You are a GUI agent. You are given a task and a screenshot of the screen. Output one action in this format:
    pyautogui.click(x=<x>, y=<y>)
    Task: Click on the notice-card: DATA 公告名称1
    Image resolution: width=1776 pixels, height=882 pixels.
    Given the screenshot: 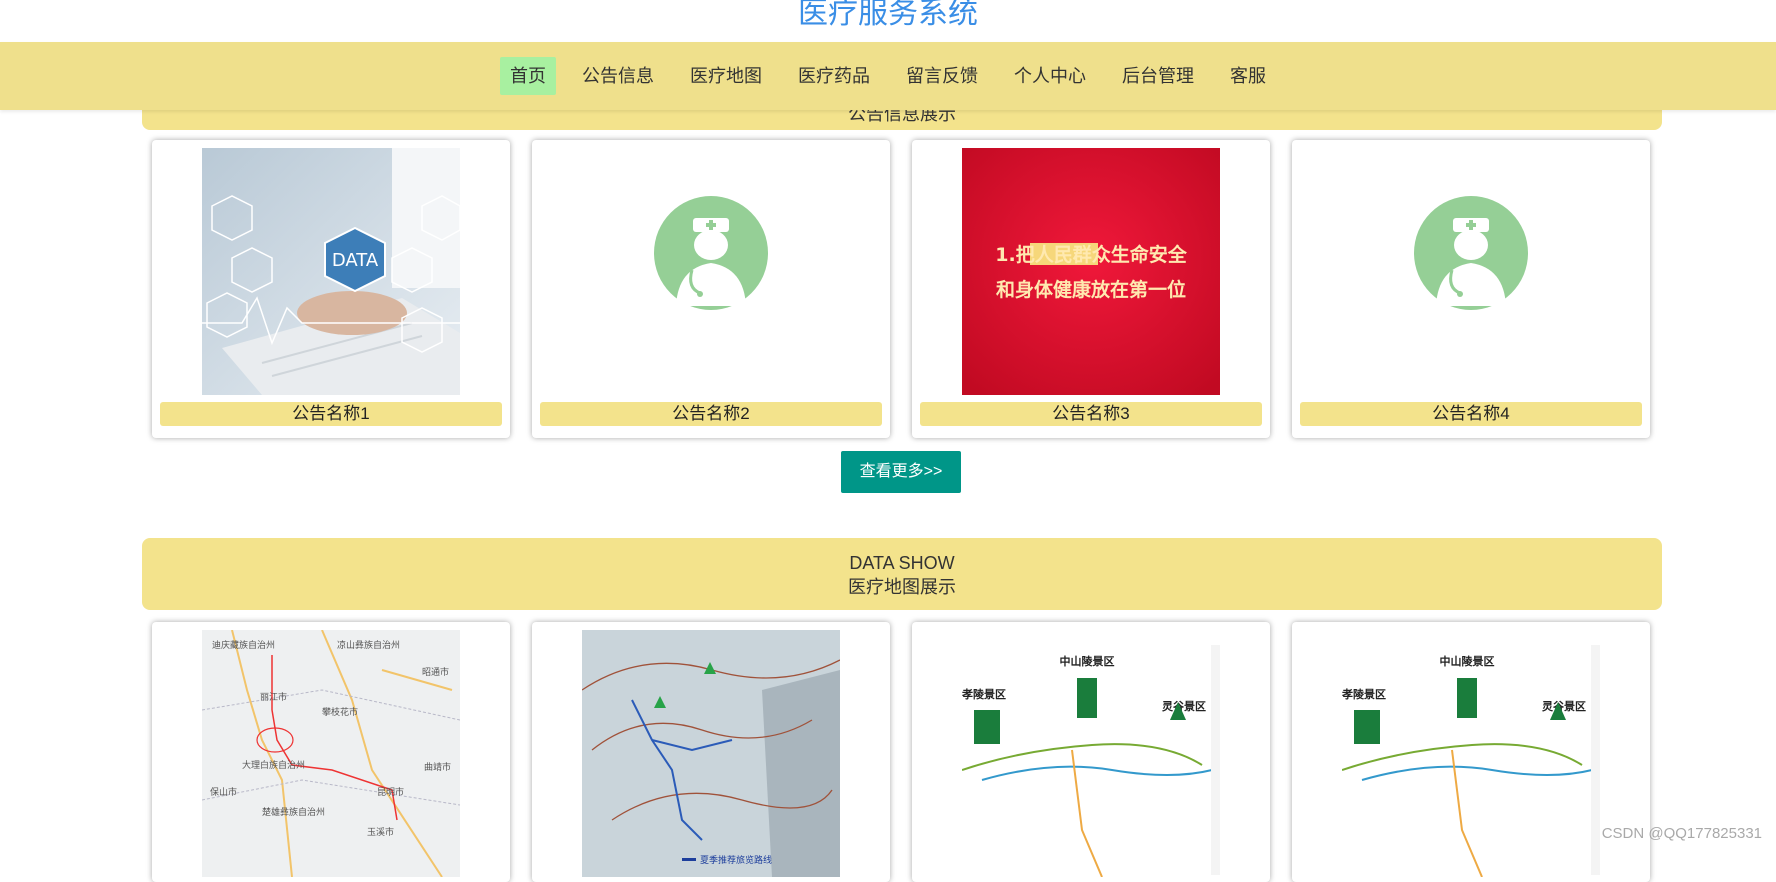 What is the action you would take?
    pyautogui.click(x=331, y=289)
    